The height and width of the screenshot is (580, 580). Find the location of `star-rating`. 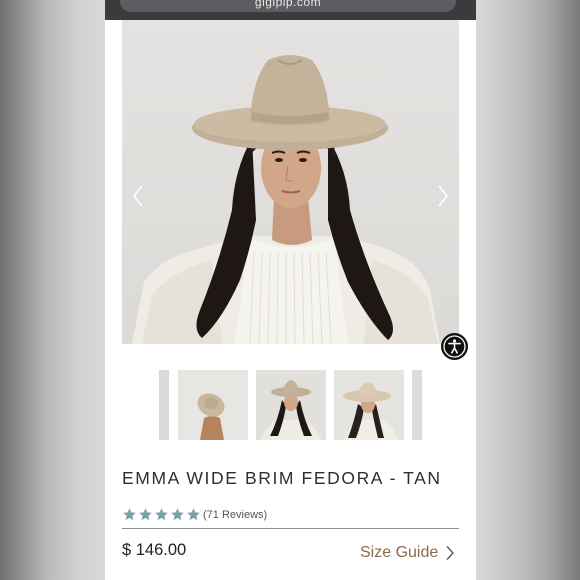

star-rating is located at coordinates (162, 514).